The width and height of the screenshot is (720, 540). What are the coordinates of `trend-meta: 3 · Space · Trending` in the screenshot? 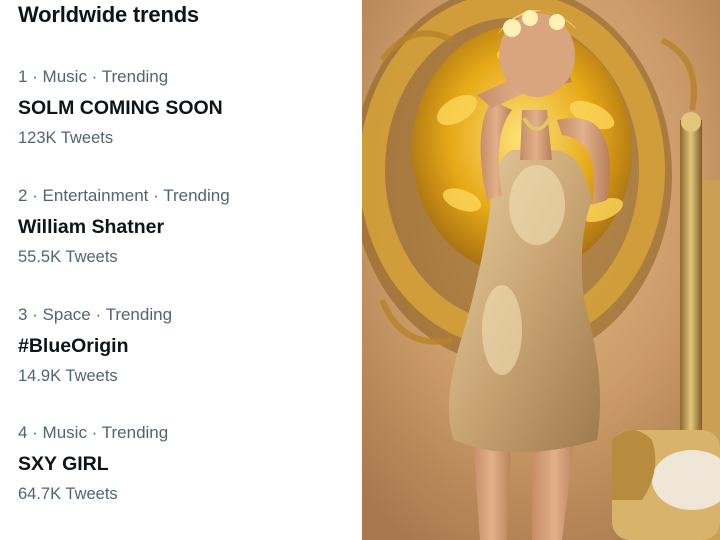 It's located at (95, 314).